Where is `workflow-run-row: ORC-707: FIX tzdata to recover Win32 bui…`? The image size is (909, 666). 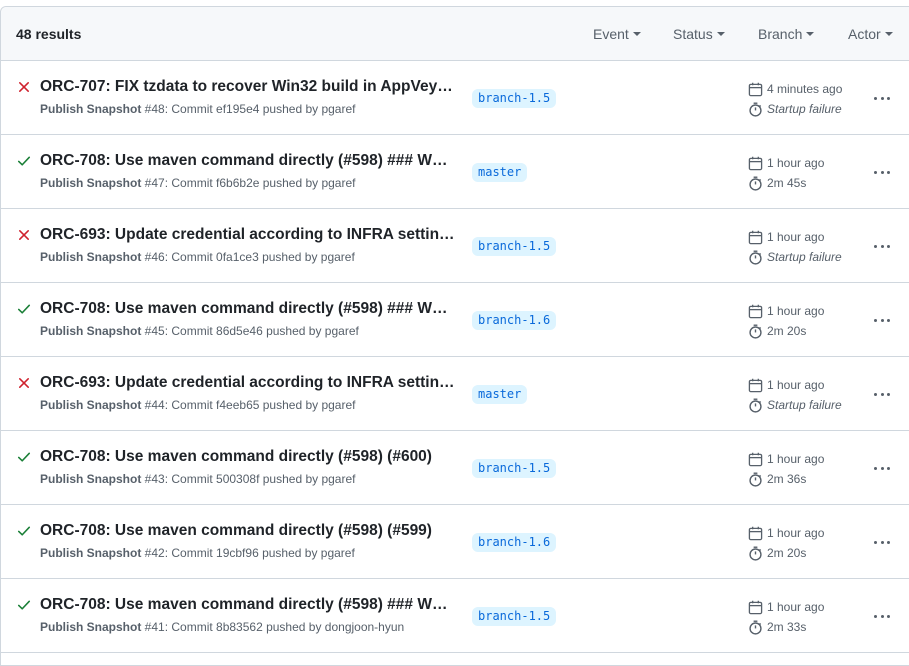 workflow-run-row: ORC-707: FIX tzdata to recover Win32 bui… is located at coordinates (455, 98).